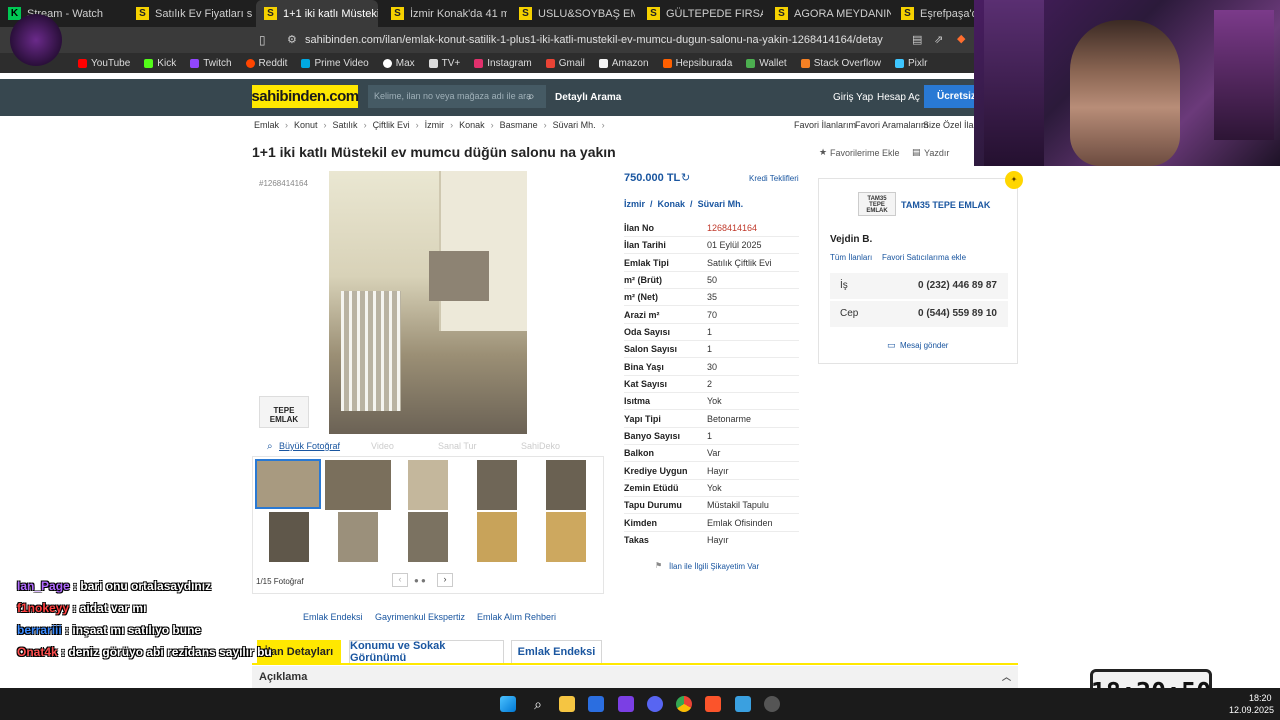 Image resolution: width=1280 pixels, height=720 pixels. What do you see at coordinates (892, 125) in the screenshot?
I see `favorite-searches-link: Favori Aramalarım` at bounding box center [892, 125].